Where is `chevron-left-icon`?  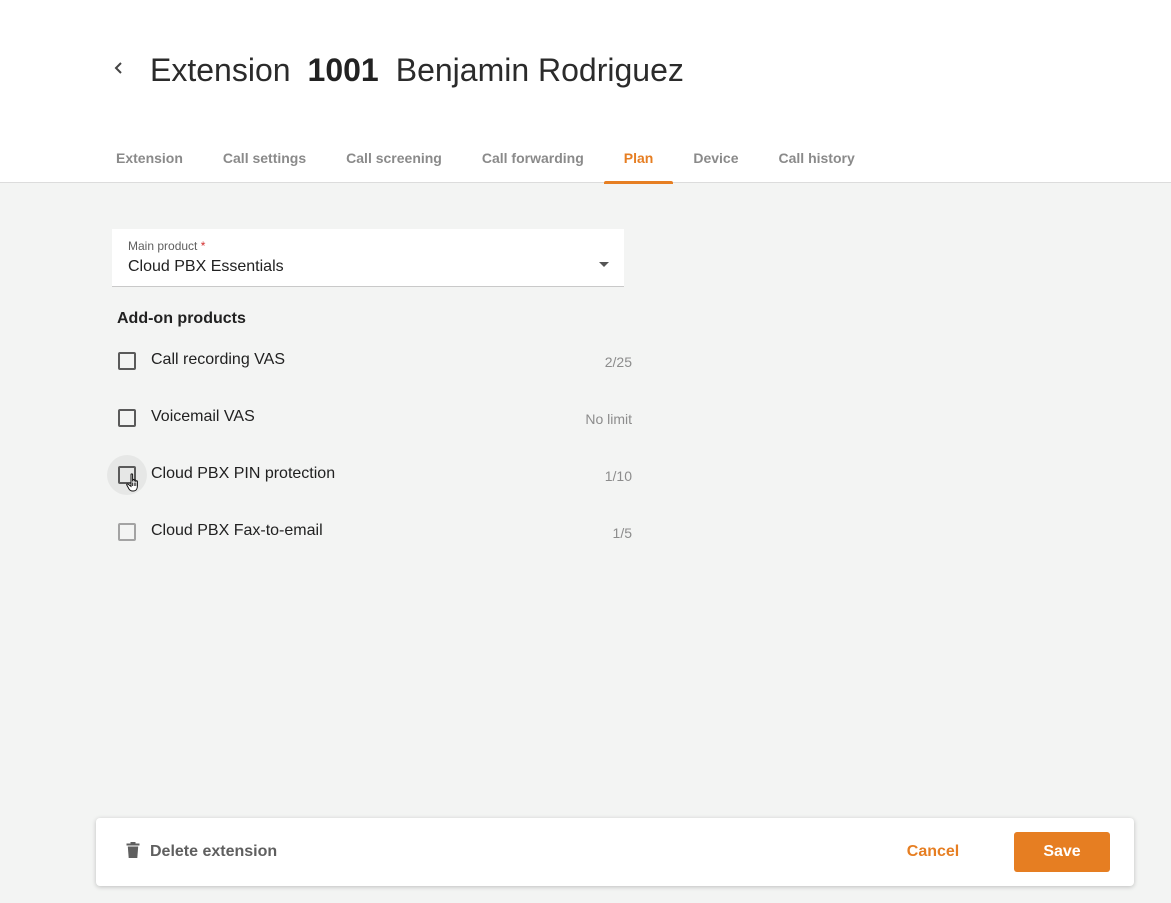
chevron-left-icon is located at coordinates (119, 70).